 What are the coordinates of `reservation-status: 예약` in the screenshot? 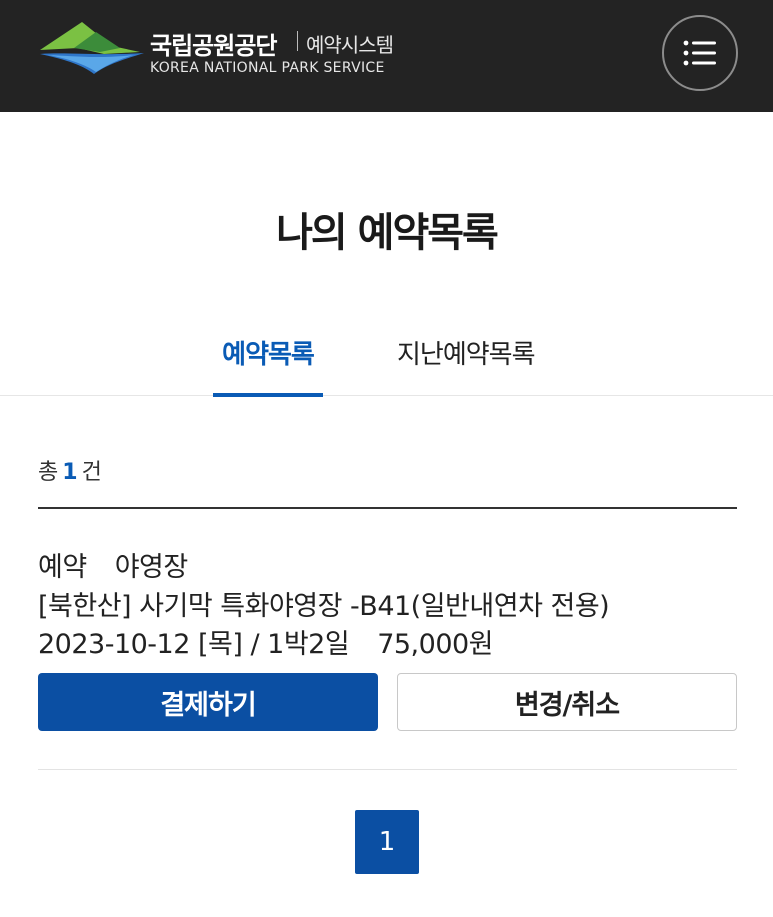 It's located at (62, 567).